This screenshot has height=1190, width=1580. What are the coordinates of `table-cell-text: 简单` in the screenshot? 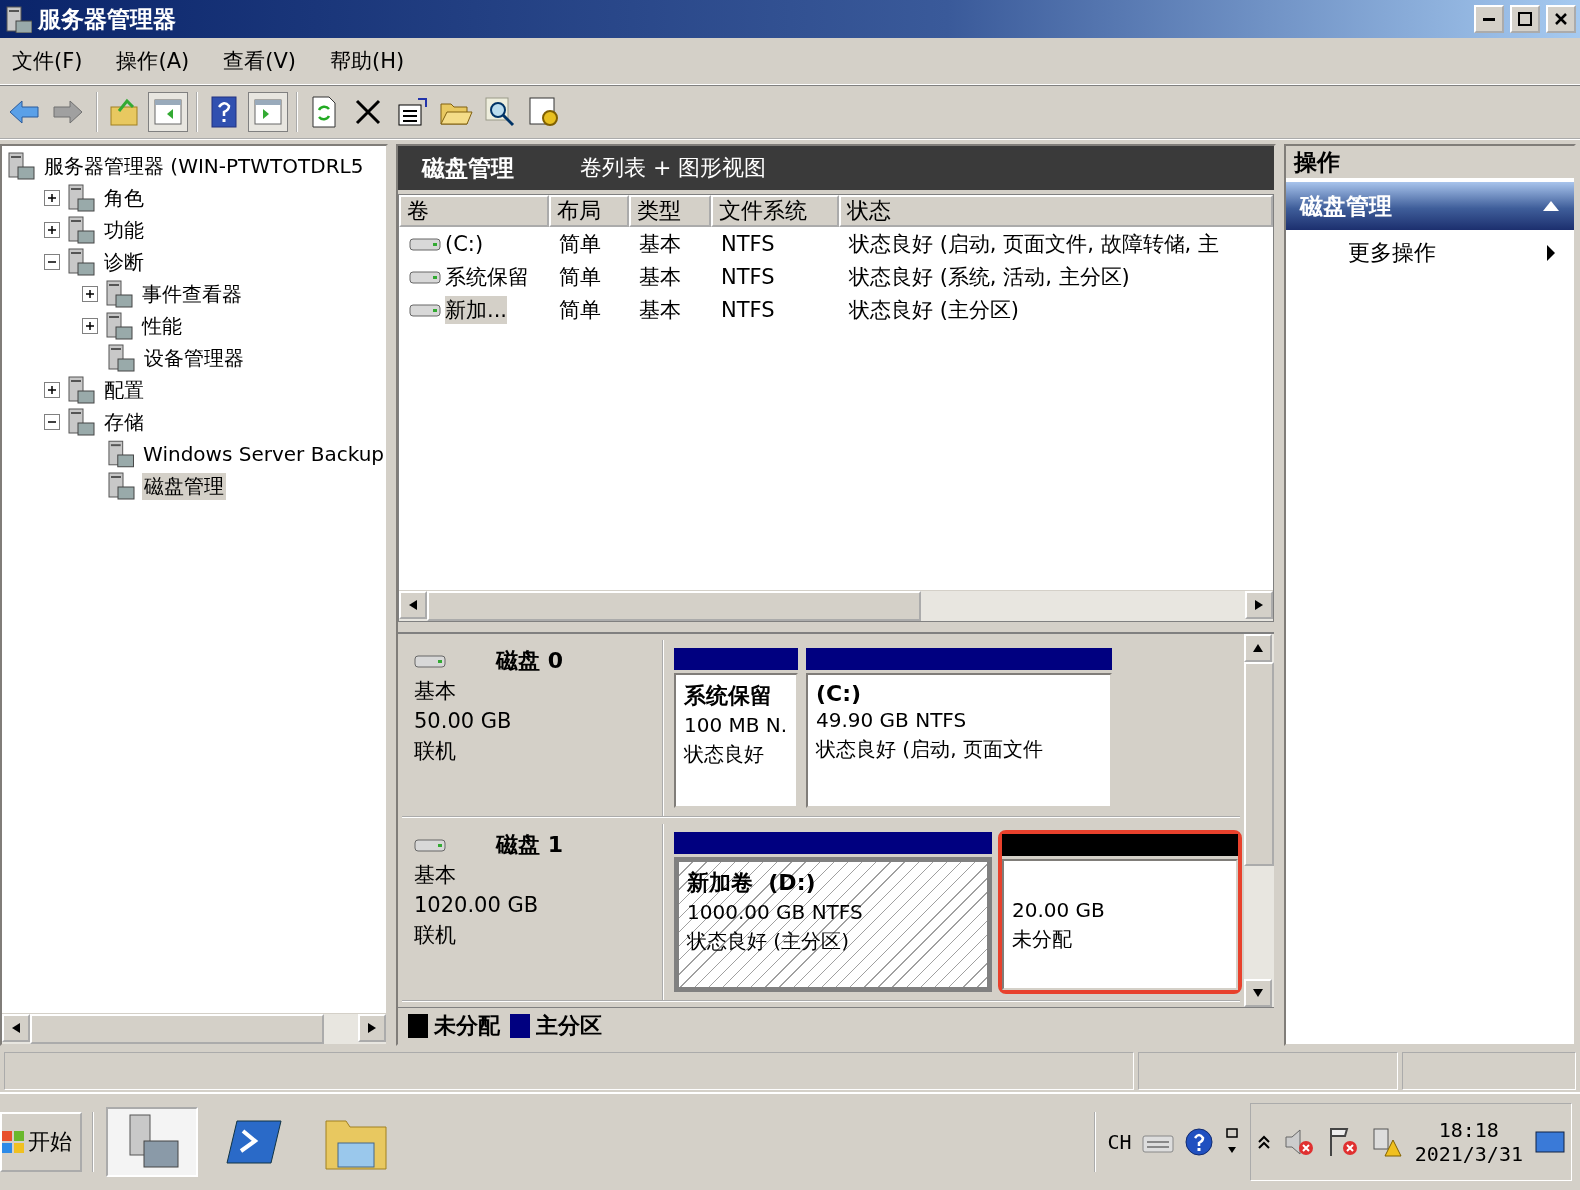 It's located at (580, 244).